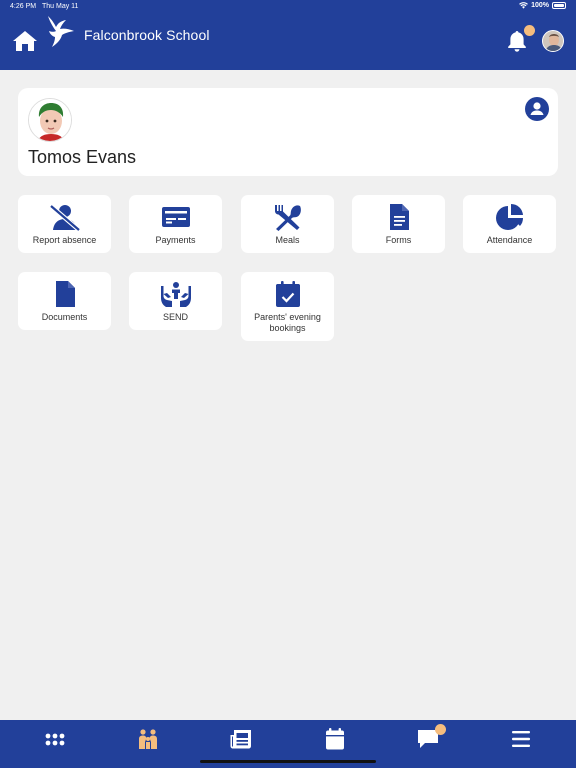 The width and height of the screenshot is (576, 768). Describe the element at coordinates (50, 120) in the screenshot. I see `pupil-photo` at that location.